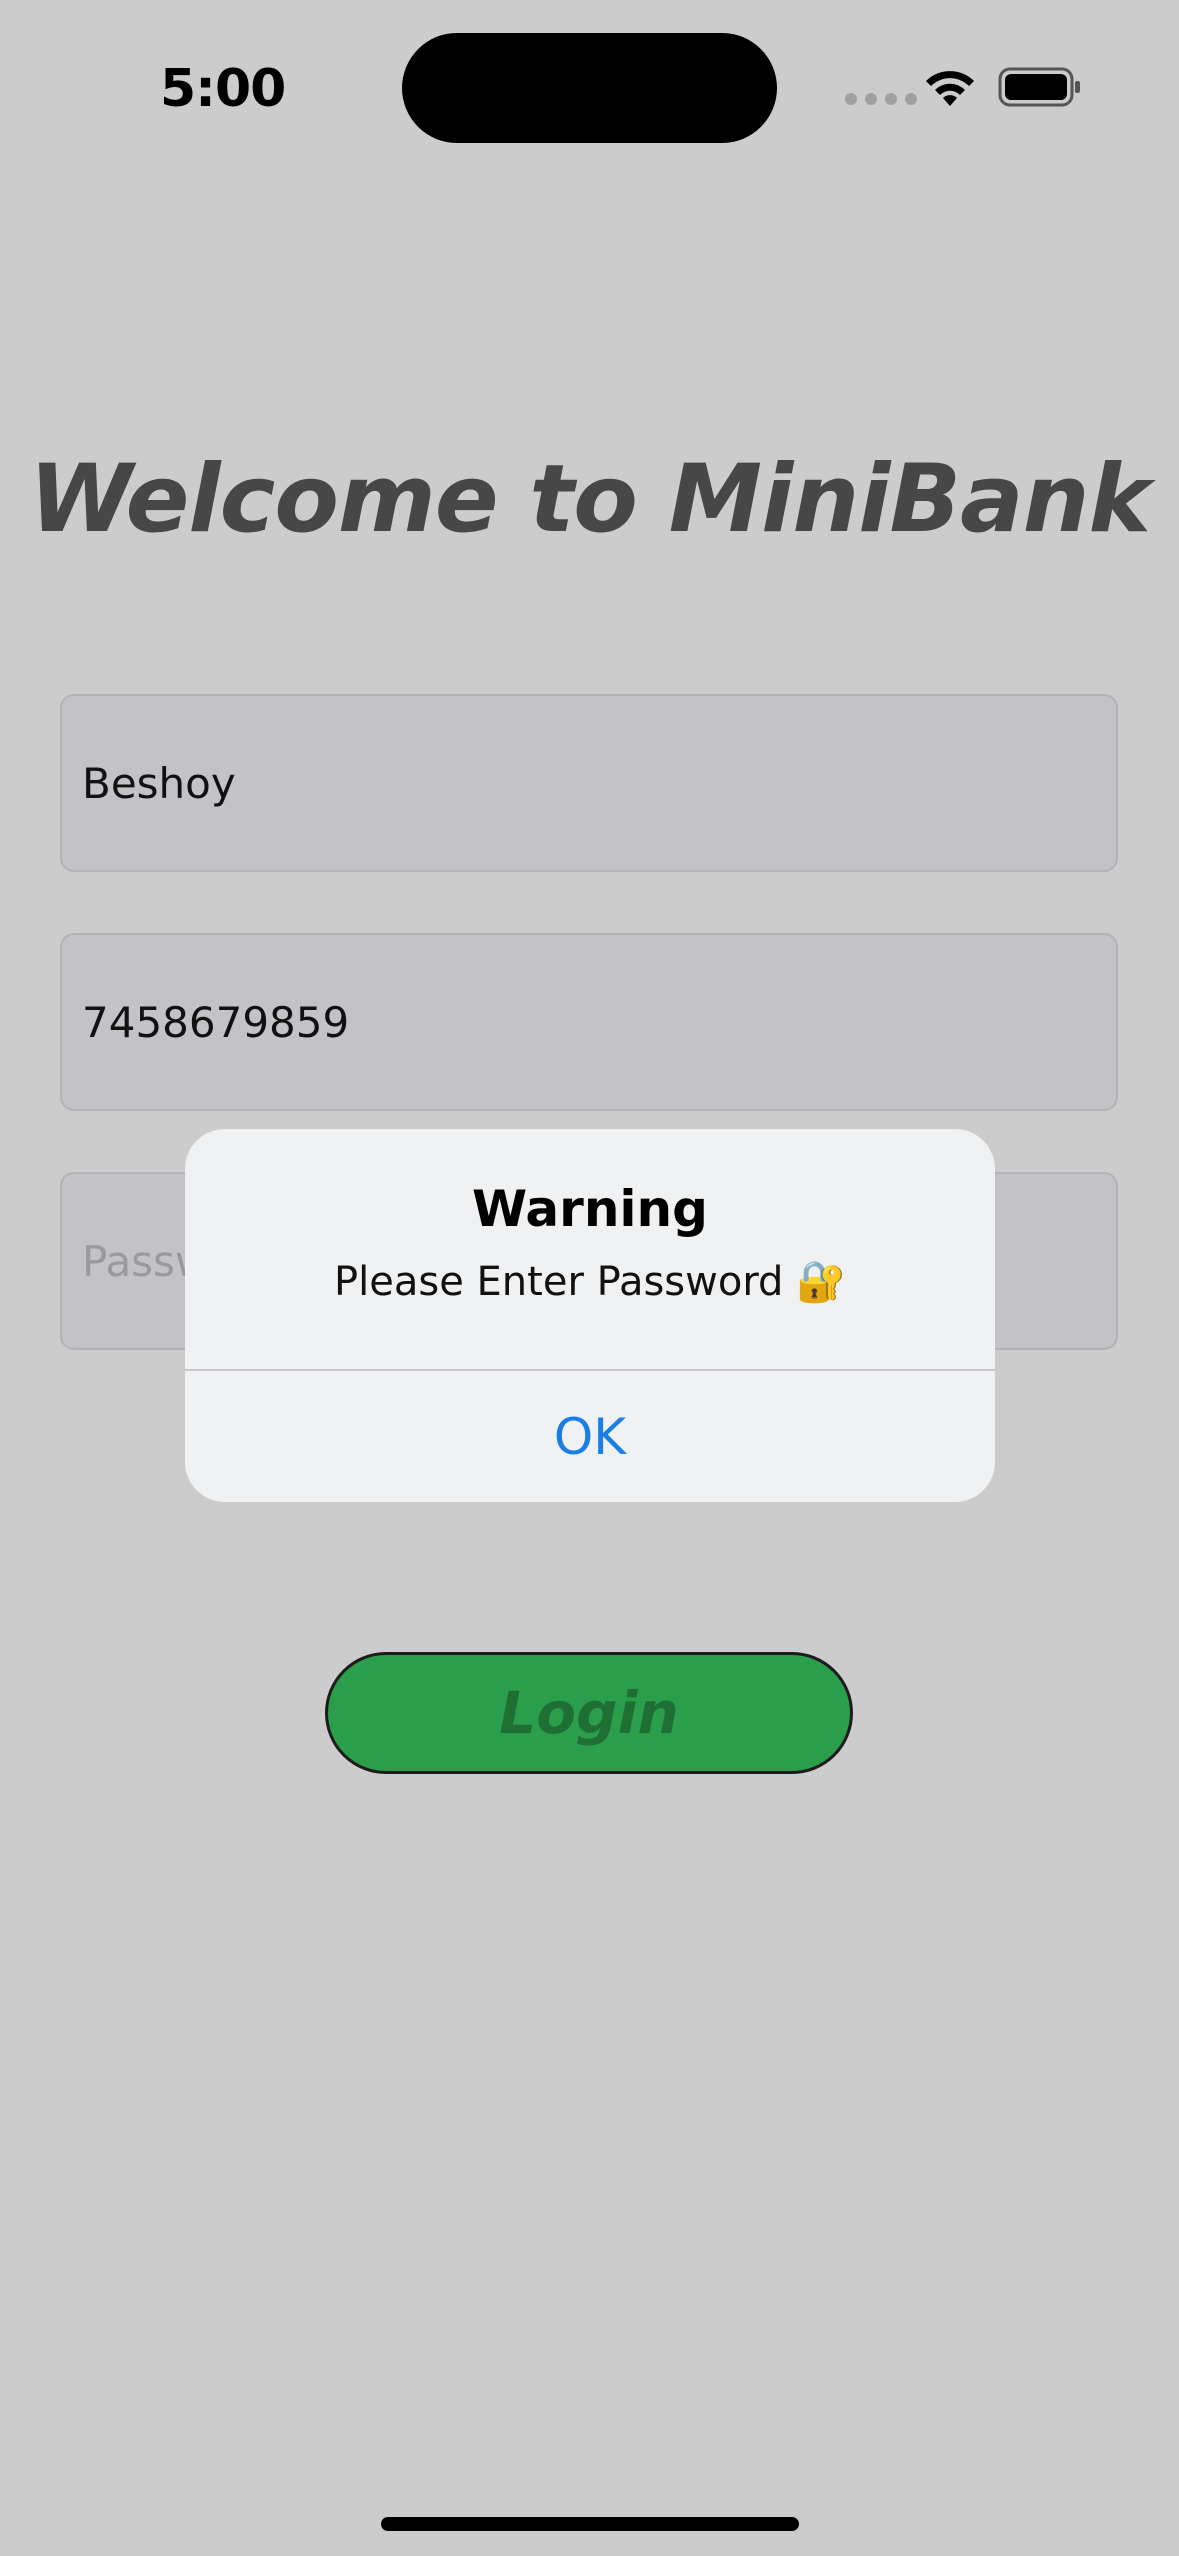  What do you see at coordinates (589, 499) in the screenshot?
I see `page-title: Welcome to MiniBank` at bounding box center [589, 499].